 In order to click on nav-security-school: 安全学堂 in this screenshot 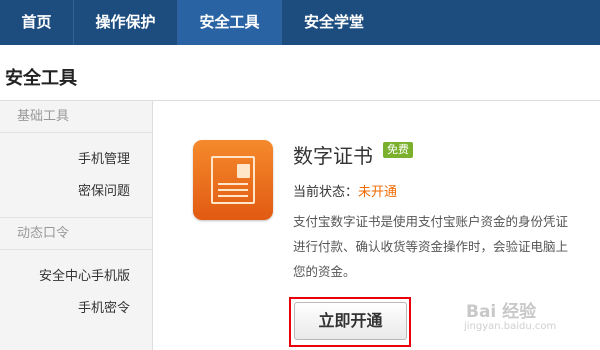, I will do `click(334, 22)`.